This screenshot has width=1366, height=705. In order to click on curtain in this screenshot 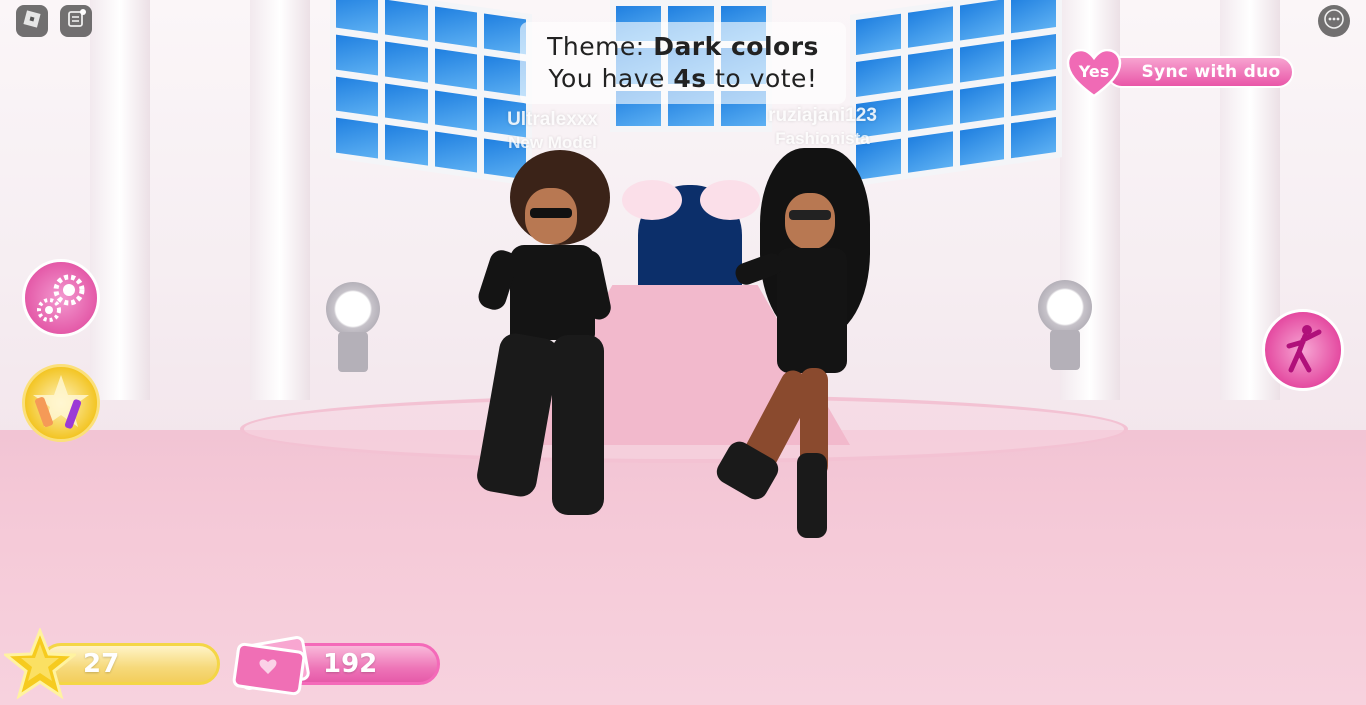, I will do `click(652, 200)`.